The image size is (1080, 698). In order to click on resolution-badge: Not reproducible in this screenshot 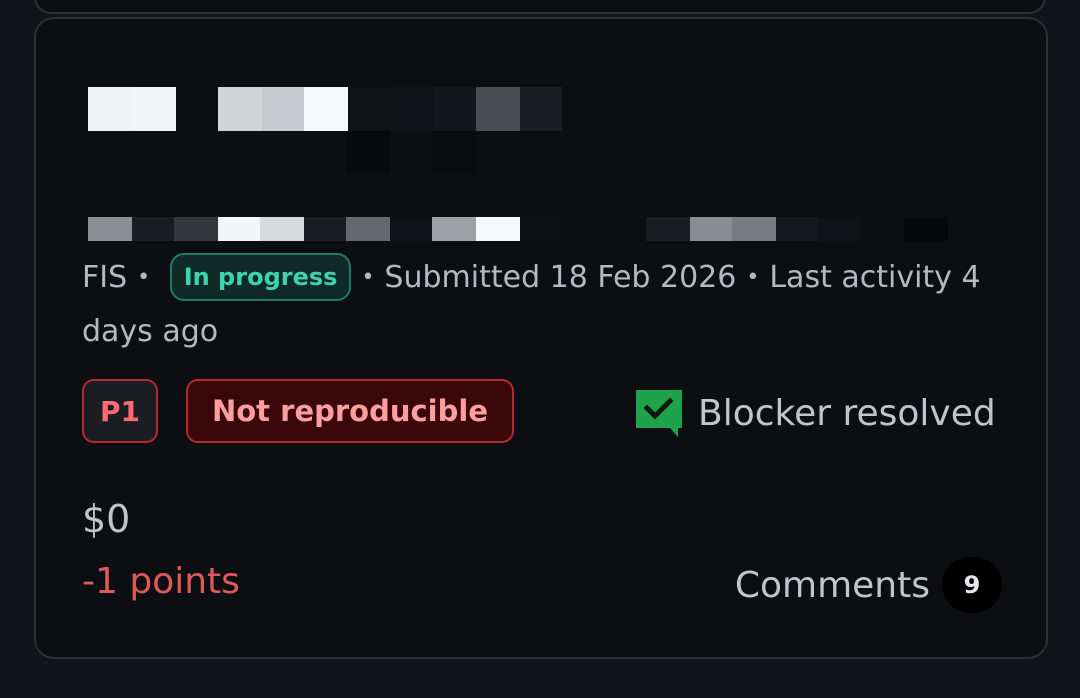, I will do `click(350, 411)`.